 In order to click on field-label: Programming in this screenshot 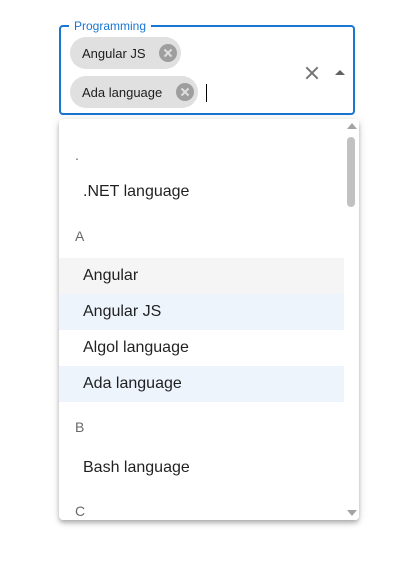, I will do `click(110, 26)`.